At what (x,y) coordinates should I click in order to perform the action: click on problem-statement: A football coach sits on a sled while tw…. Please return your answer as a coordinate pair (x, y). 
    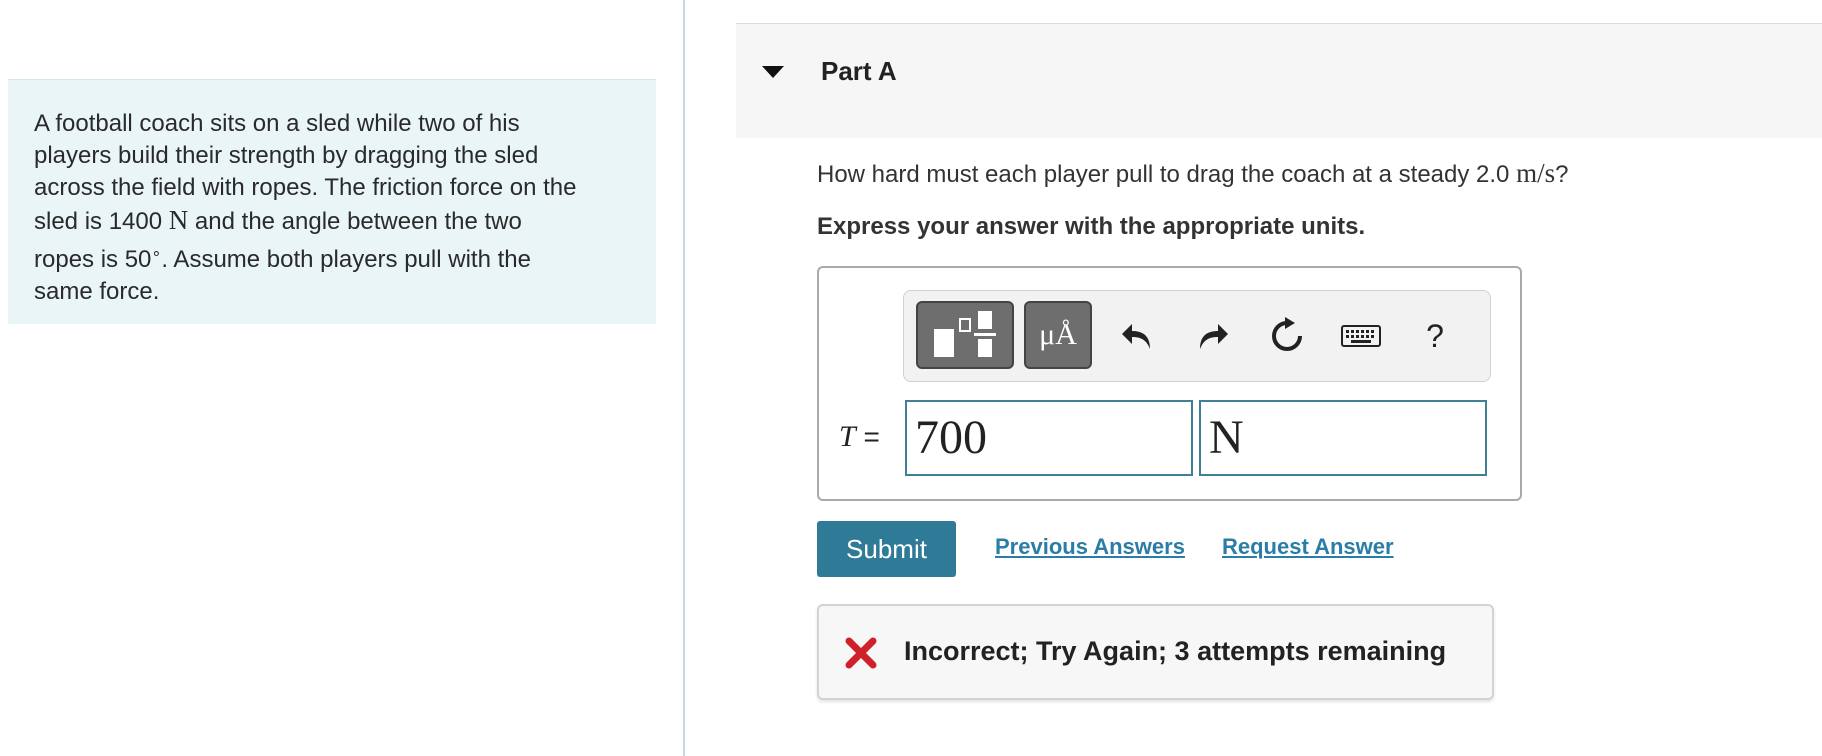
    Looking at the image, I should click on (332, 201).